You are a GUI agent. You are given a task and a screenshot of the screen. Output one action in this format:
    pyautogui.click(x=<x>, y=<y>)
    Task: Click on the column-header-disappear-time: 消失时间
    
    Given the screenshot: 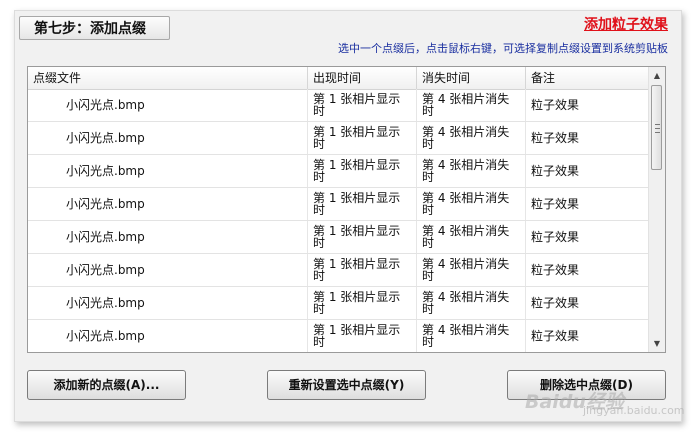 What is the action you would take?
    pyautogui.click(x=471, y=78)
    